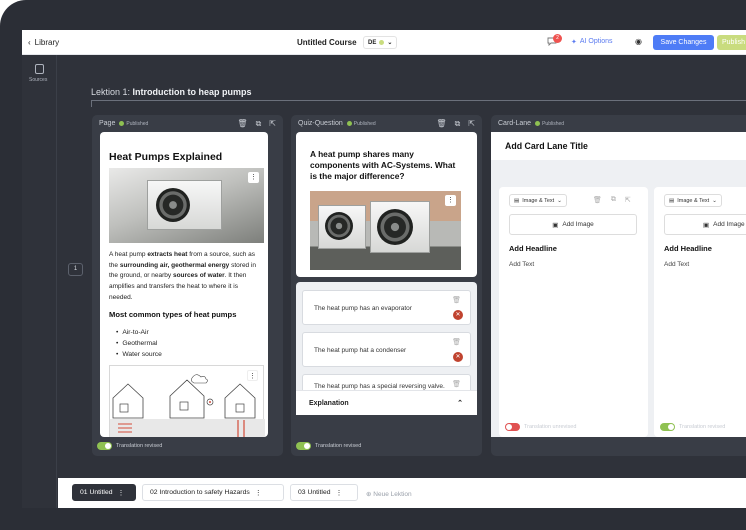 Image resolution: width=746 pixels, height=530 pixels. Describe the element at coordinates (327, 42) in the screenshot. I see `course-title: Untitled Course` at that location.